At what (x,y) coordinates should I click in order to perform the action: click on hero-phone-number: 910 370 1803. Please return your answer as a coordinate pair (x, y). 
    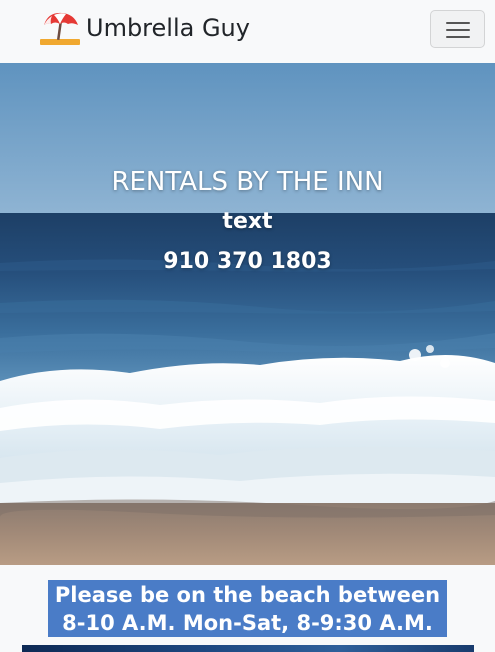
    Looking at the image, I should click on (247, 261).